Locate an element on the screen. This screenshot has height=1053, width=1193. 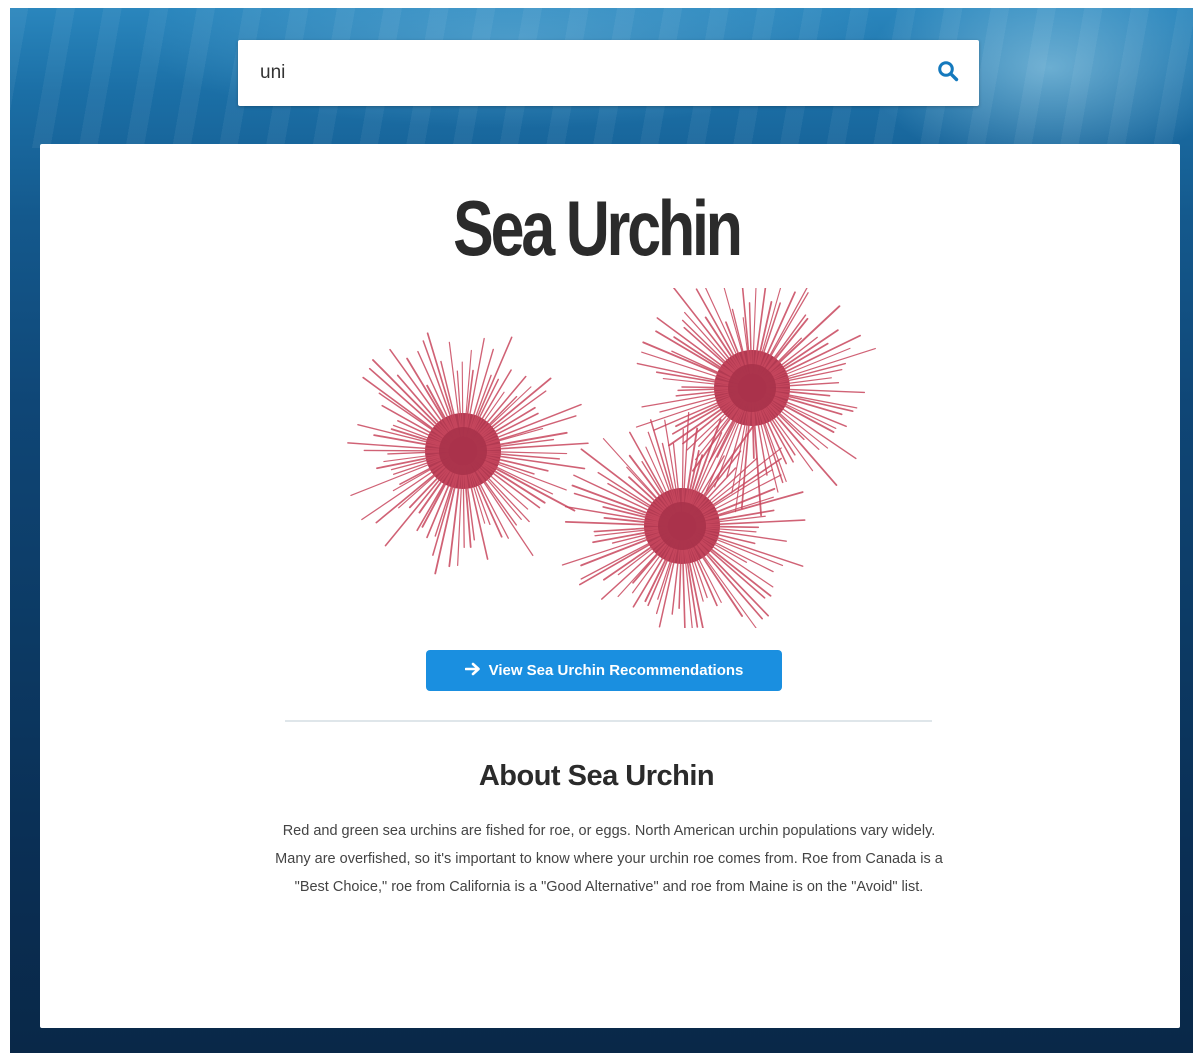
arrow-right-icon is located at coordinates (472, 671).